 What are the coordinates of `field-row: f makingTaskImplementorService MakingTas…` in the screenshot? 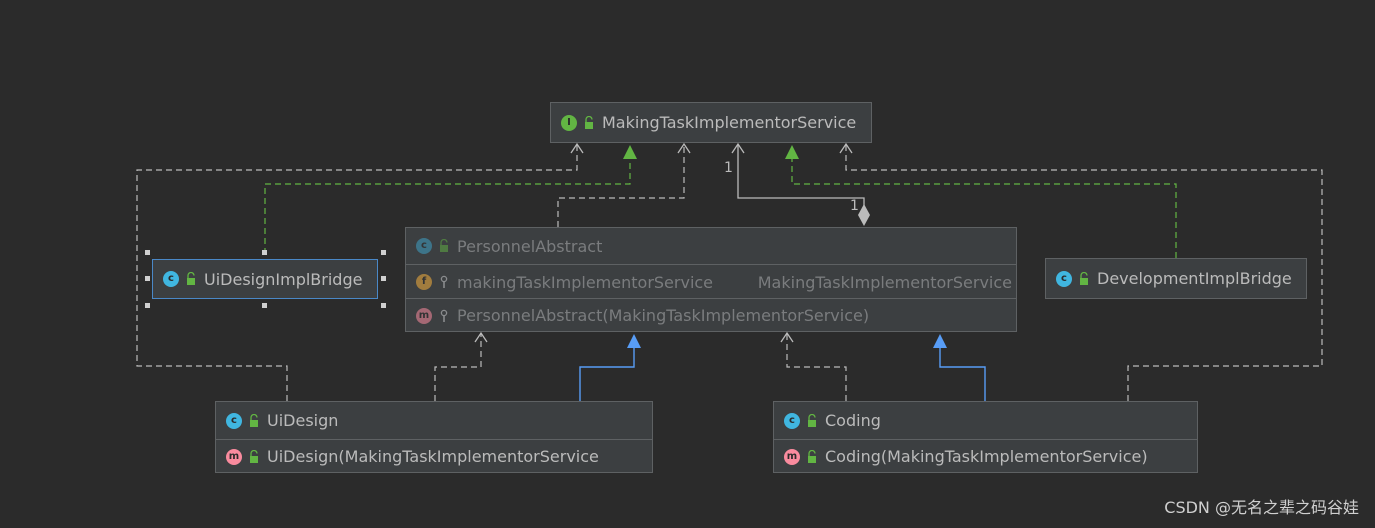 It's located at (711, 281).